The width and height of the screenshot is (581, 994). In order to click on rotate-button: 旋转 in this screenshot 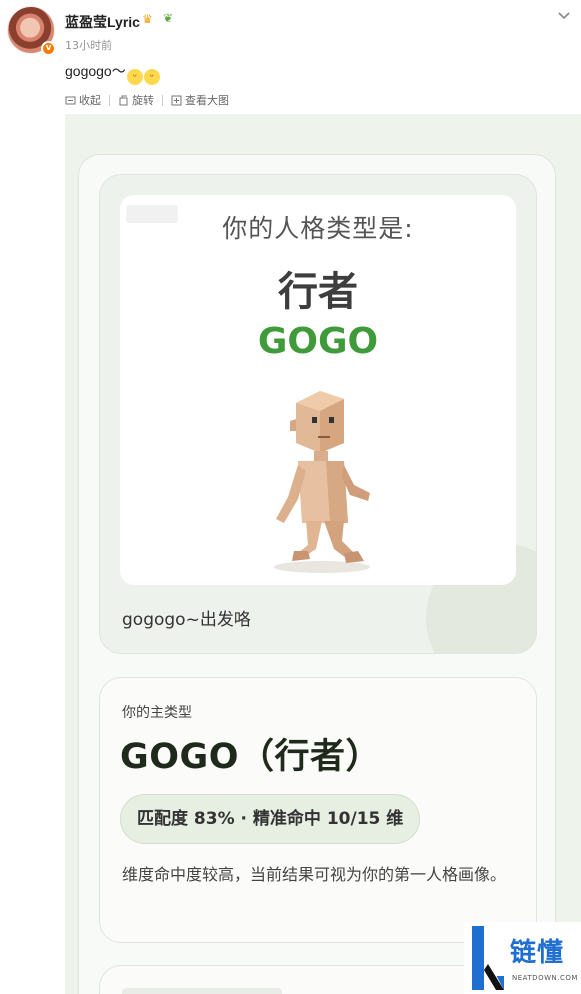, I will do `click(136, 100)`.